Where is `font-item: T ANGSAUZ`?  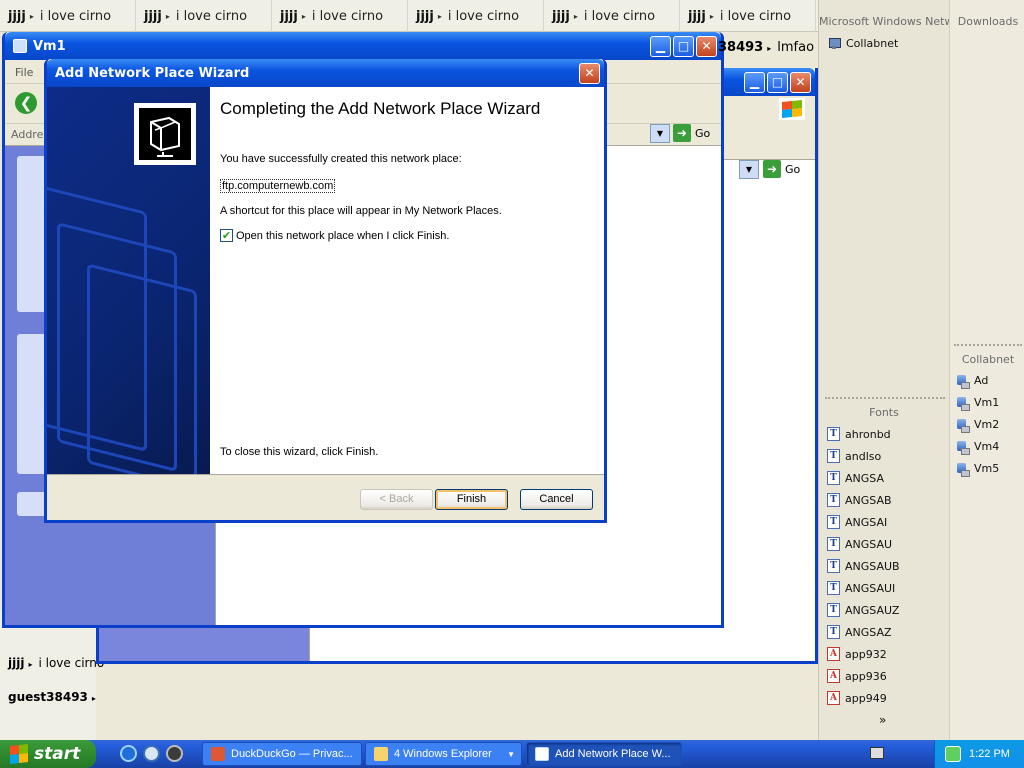
font-item: T ANGSAUZ is located at coordinates (863, 610).